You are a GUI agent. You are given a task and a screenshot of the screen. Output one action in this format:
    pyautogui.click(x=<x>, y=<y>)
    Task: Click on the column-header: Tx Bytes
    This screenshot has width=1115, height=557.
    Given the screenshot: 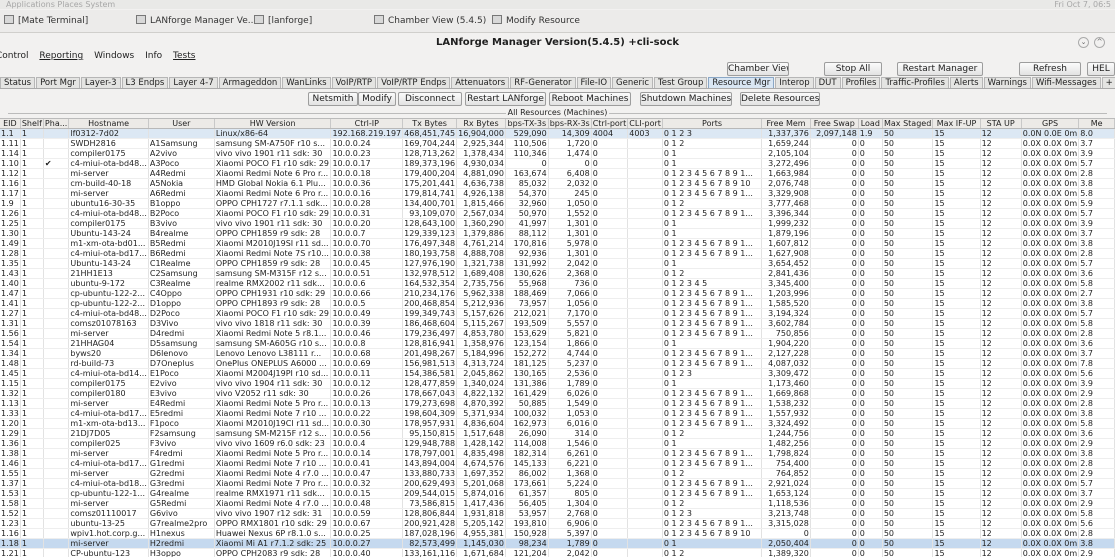 What is the action you would take?
    pyautogui.click(x=430, y=124)
    